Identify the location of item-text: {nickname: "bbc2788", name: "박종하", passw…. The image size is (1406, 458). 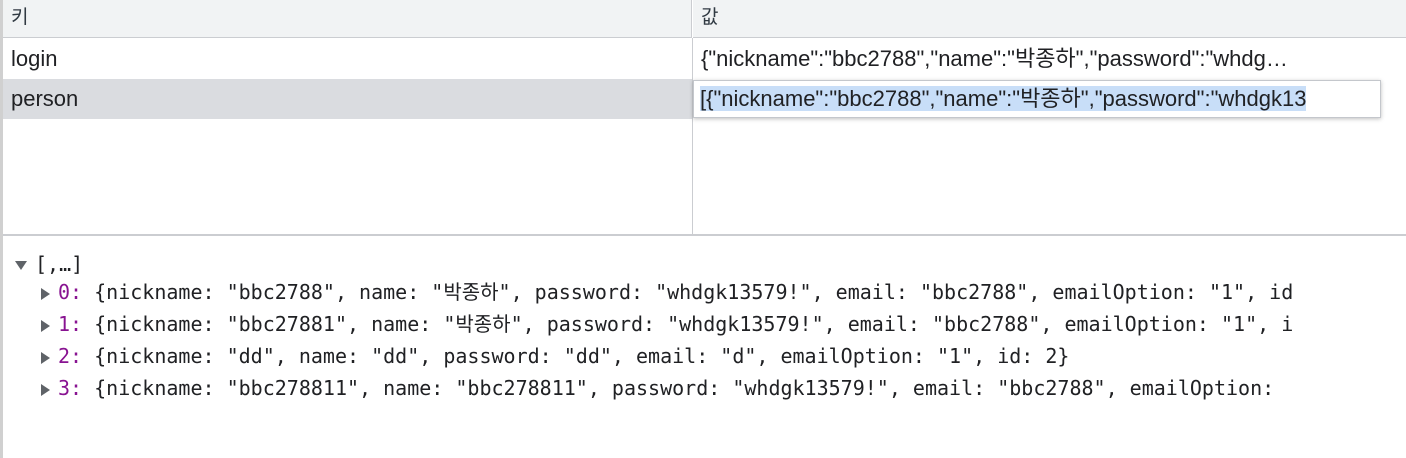
(694, 292).